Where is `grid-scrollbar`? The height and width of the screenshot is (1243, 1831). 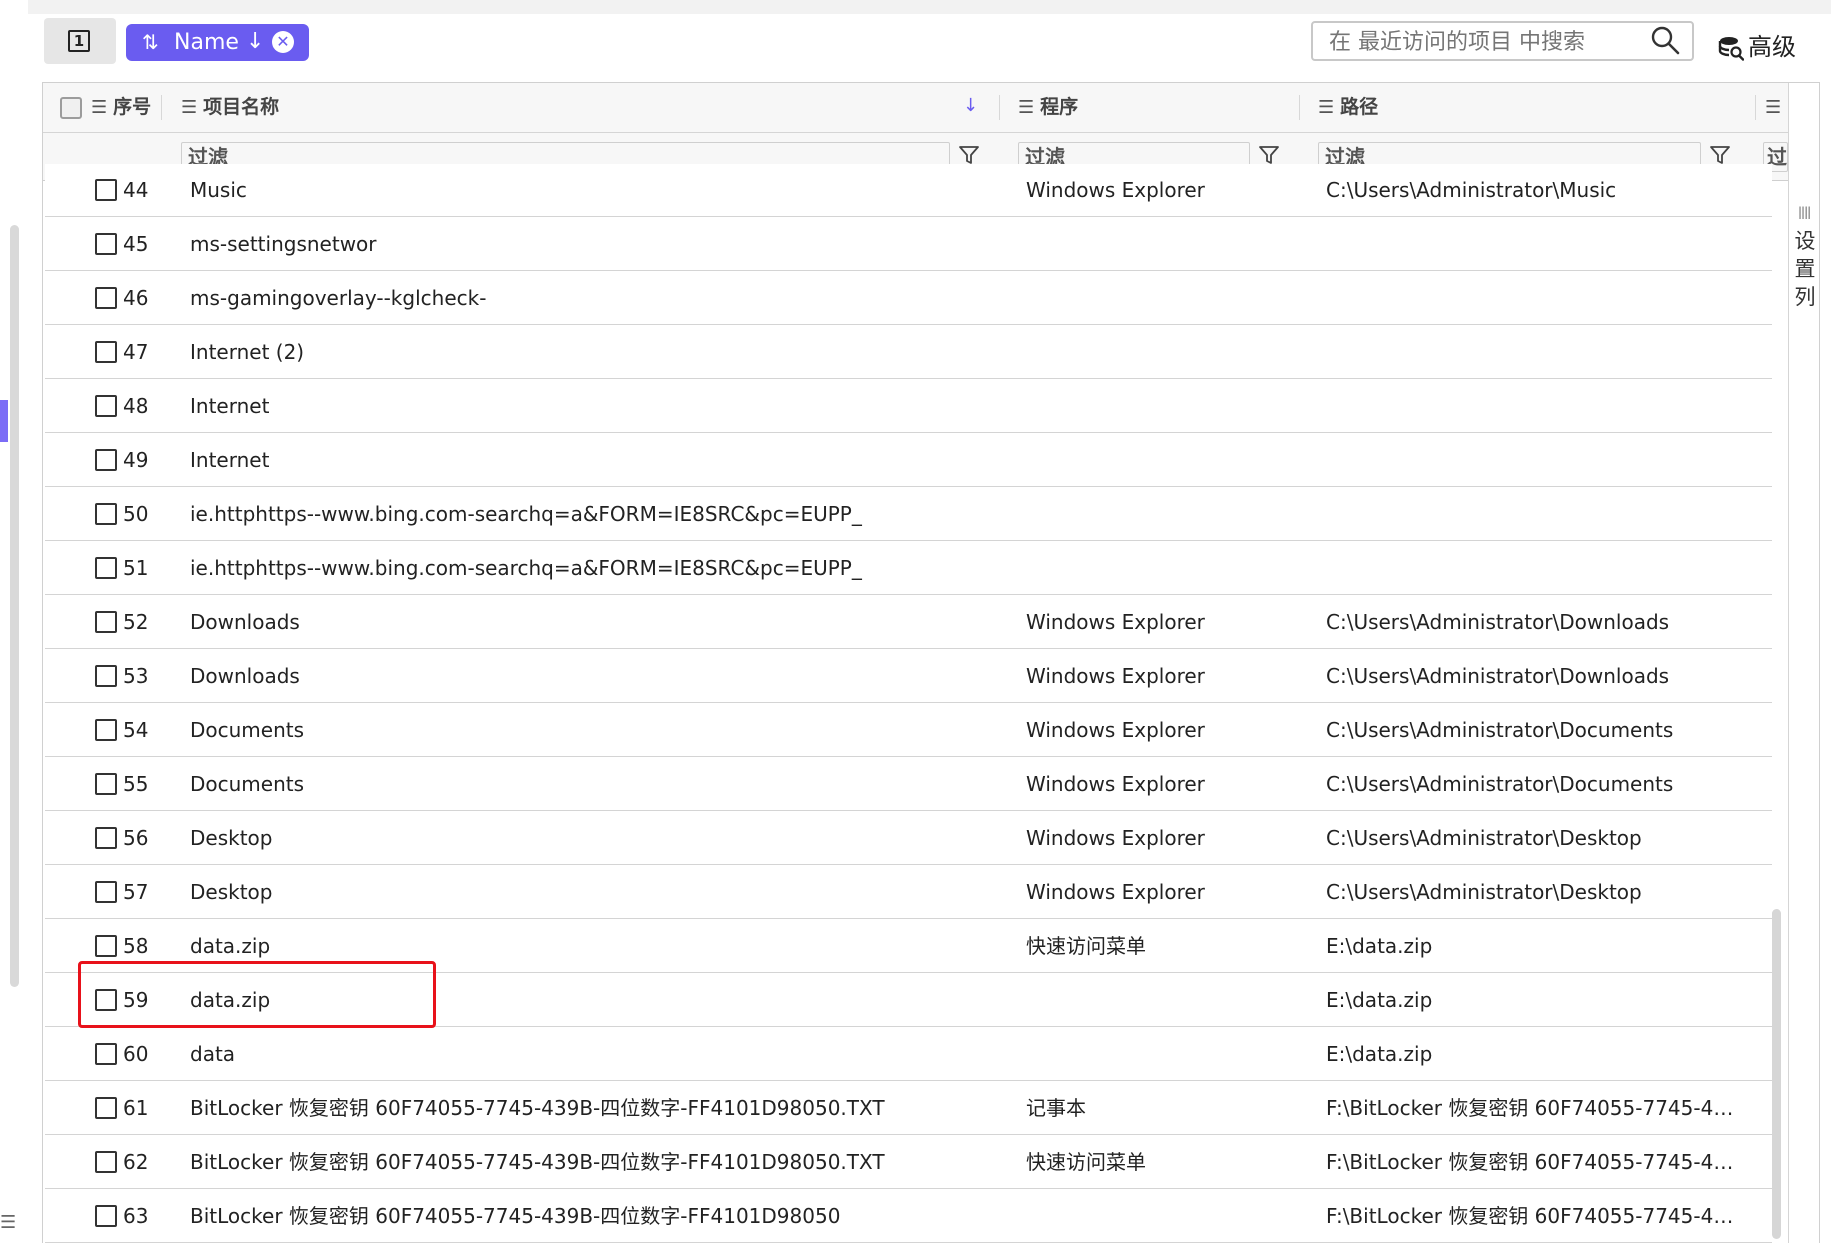
grid-scrollbar is located at coordinates (1776, 1074).